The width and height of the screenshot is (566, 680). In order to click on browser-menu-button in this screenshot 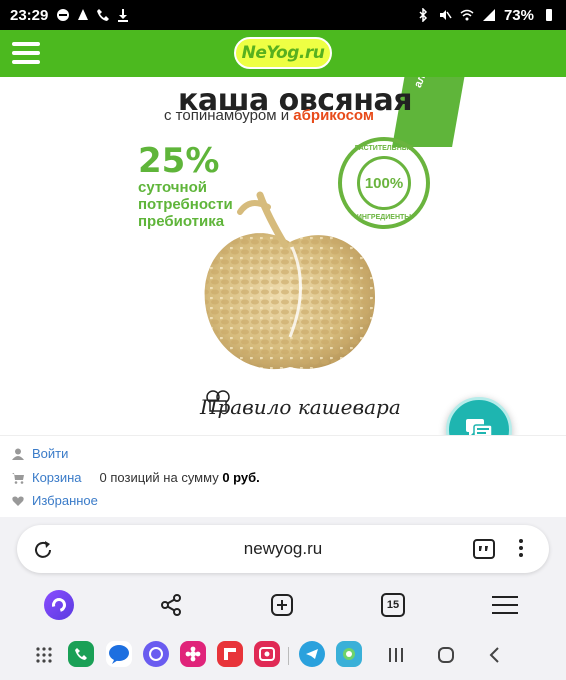, I will do `click(505, 605)`.